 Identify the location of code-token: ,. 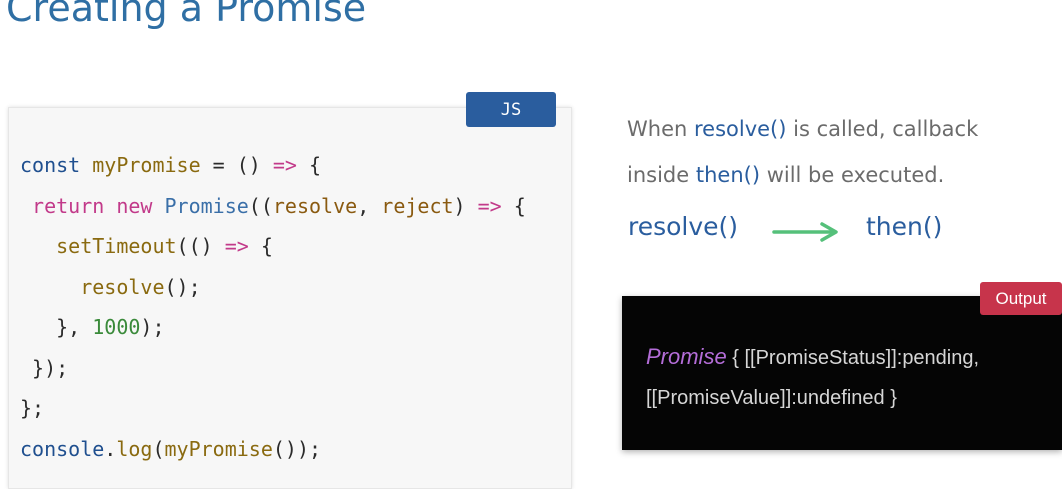
(369, 205).